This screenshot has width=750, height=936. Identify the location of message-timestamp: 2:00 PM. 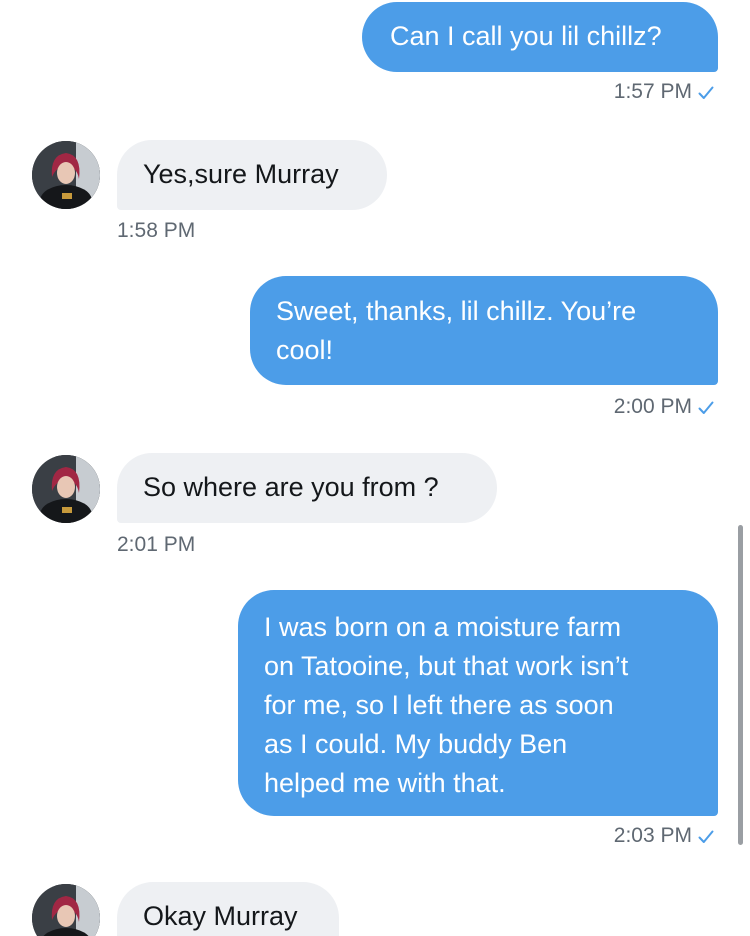
(664, 407).